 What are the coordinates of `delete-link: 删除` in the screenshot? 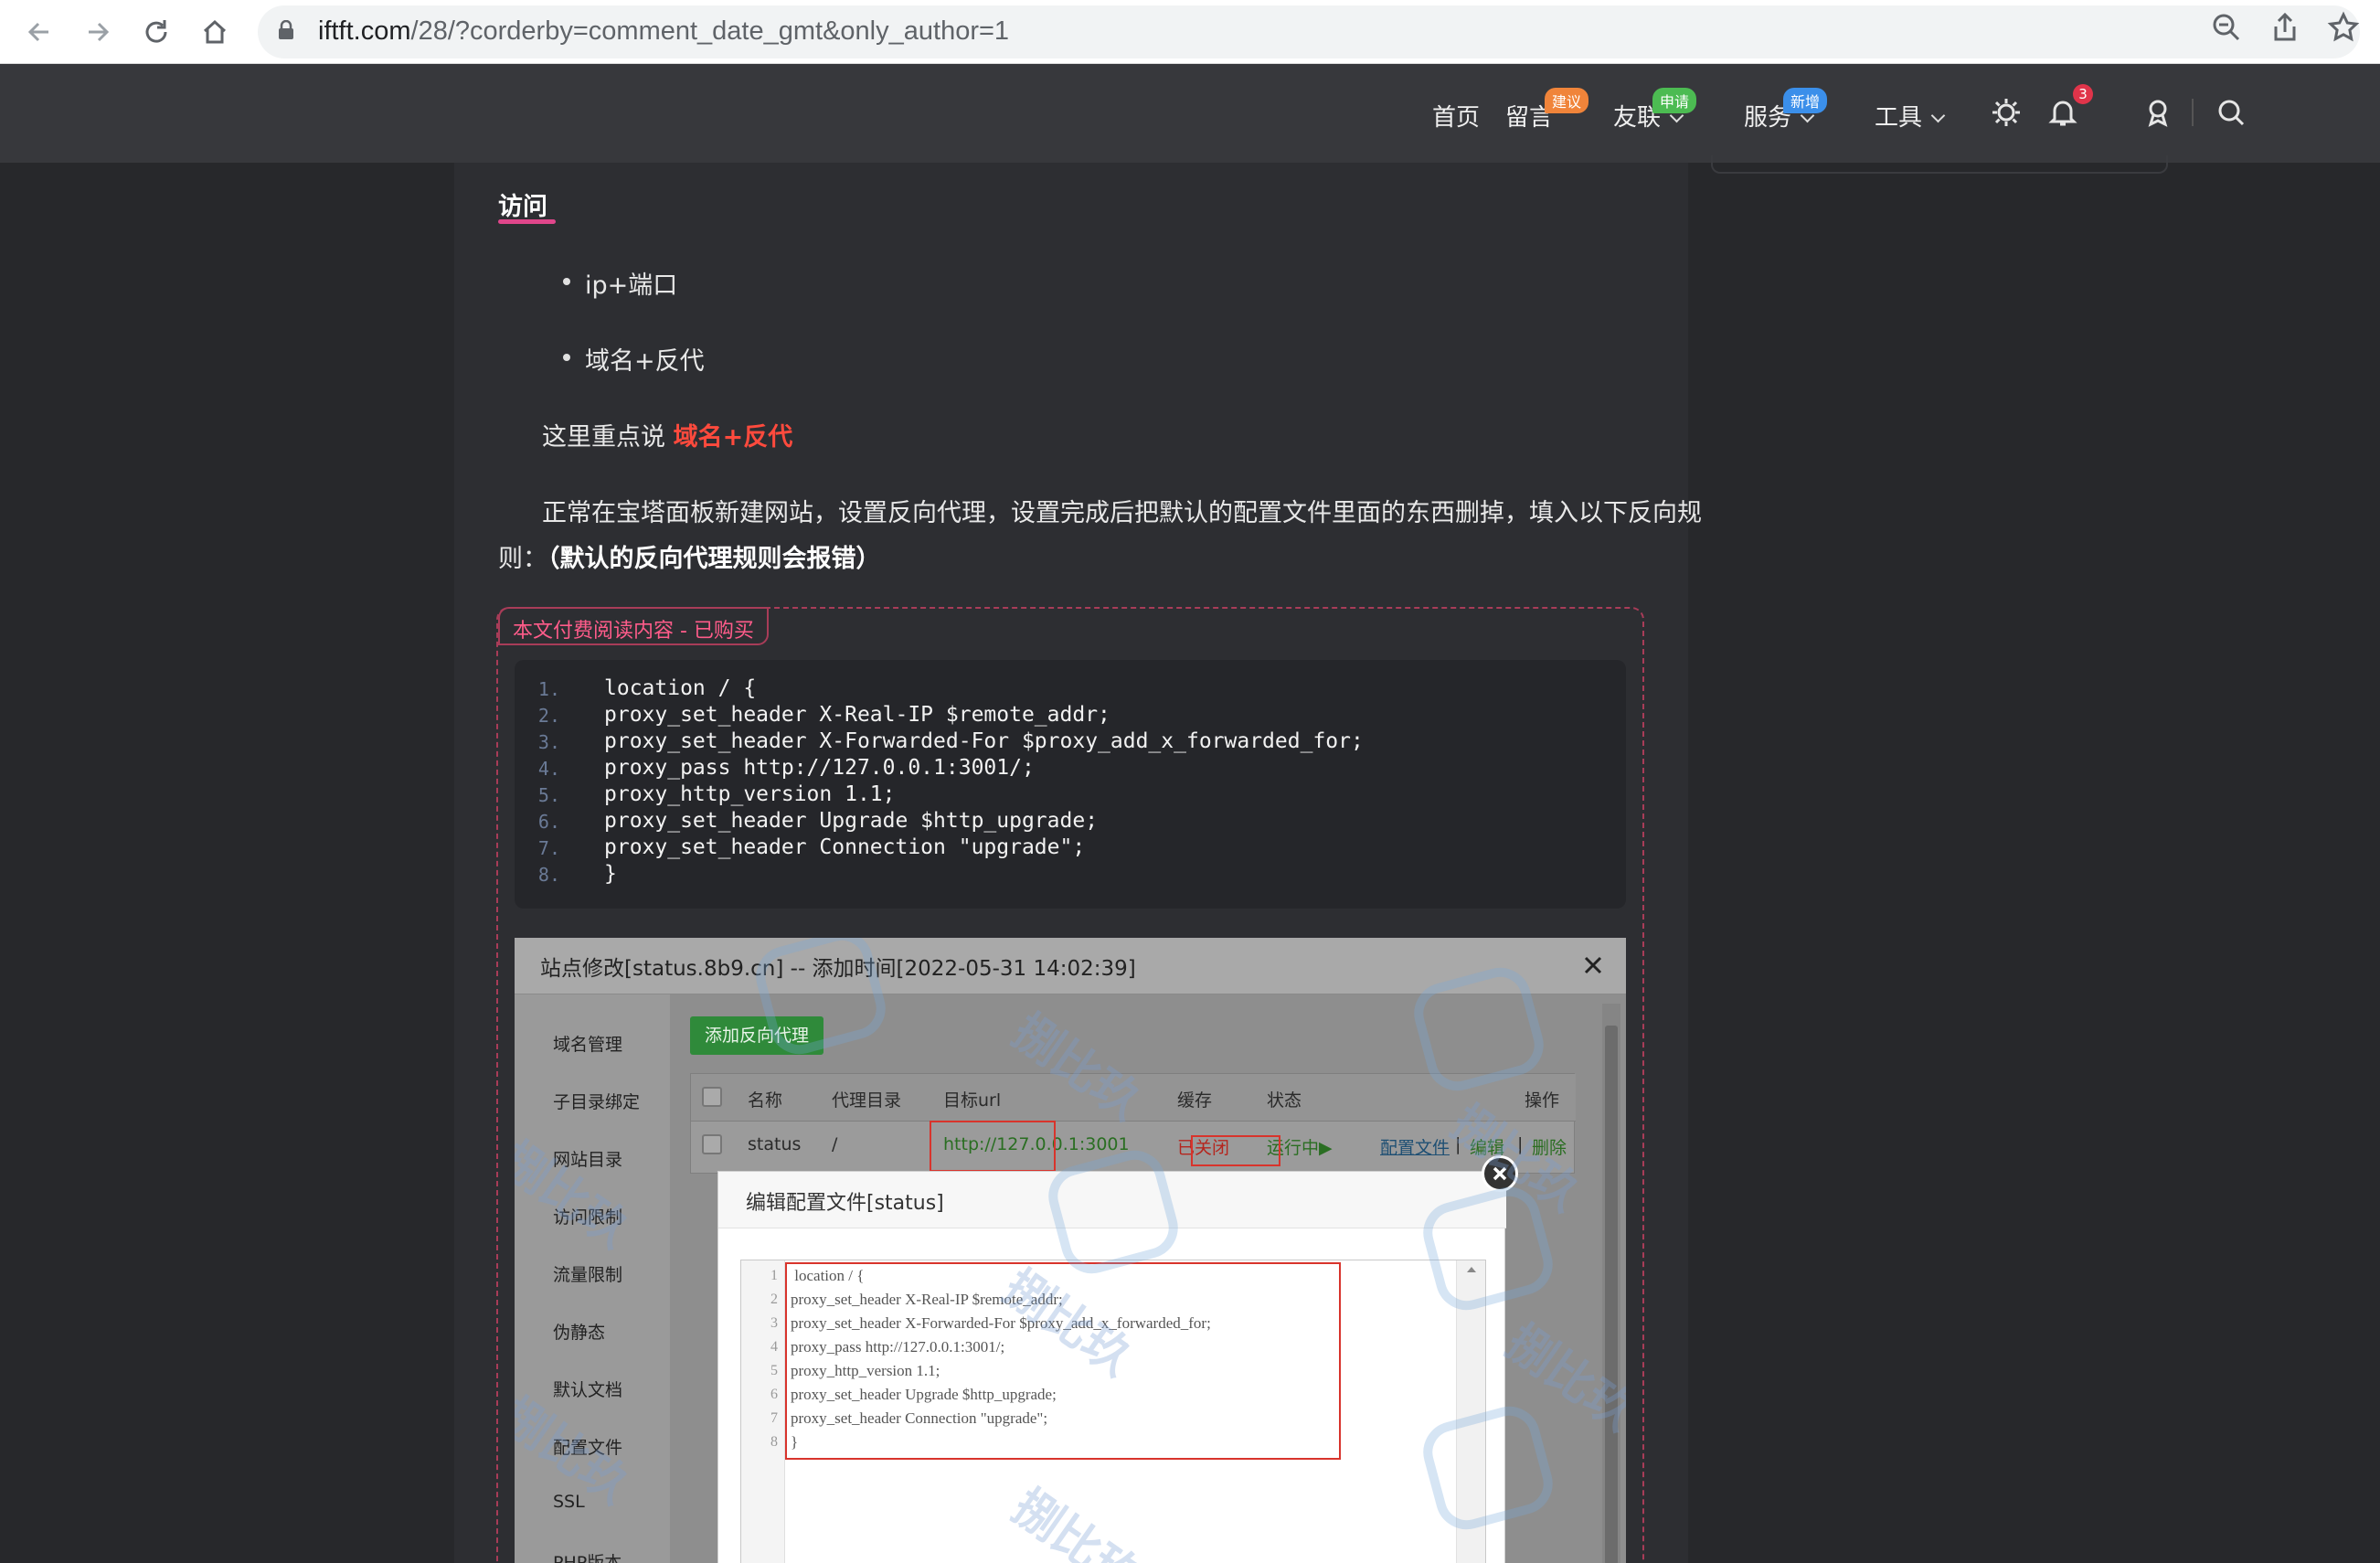 It's located at (1549, 1146).